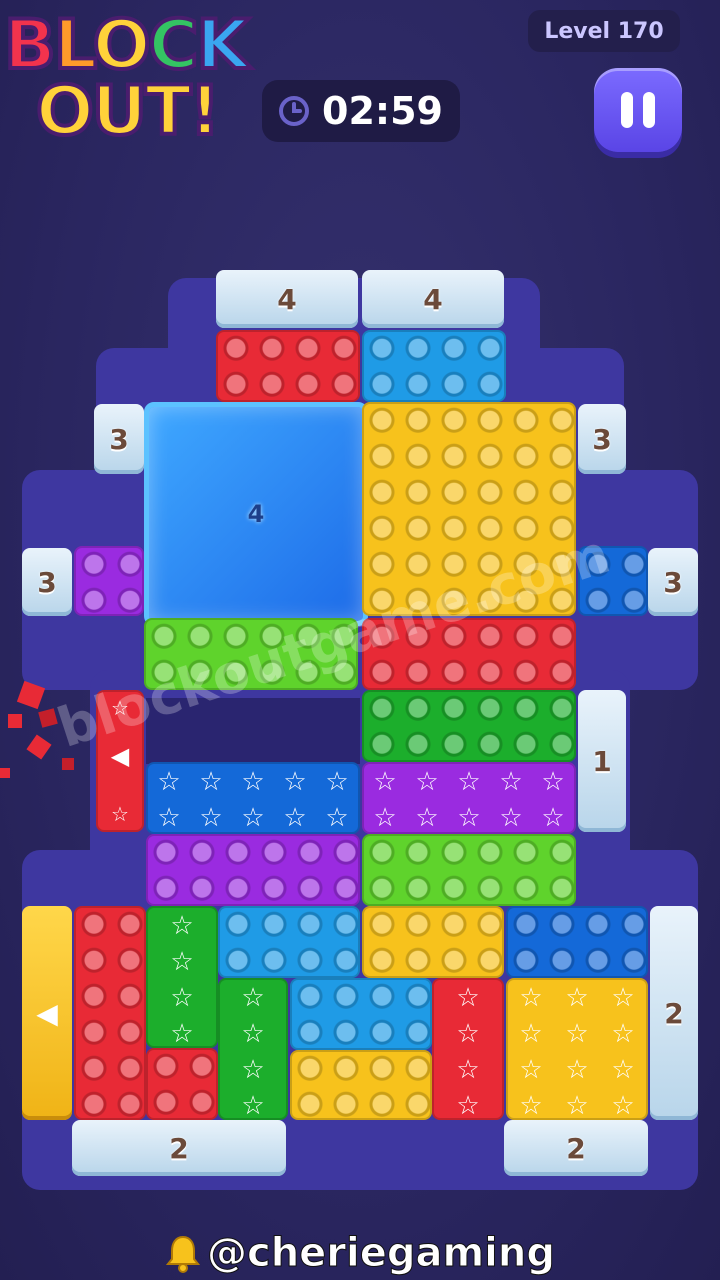  What do you see at coordinates (361, 1085) in the screenshot?
I see `block-yellow-bottom` at bounding box center [361, 1085].